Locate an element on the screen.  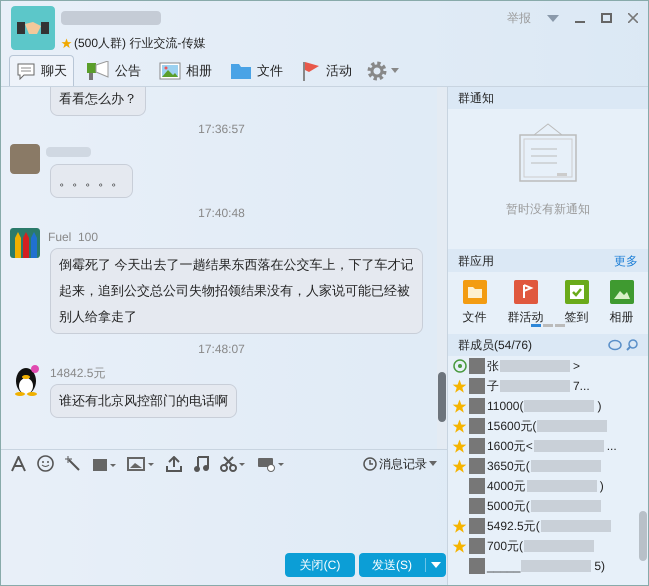
member-item: 张 > is located at coordinates (543, 366).